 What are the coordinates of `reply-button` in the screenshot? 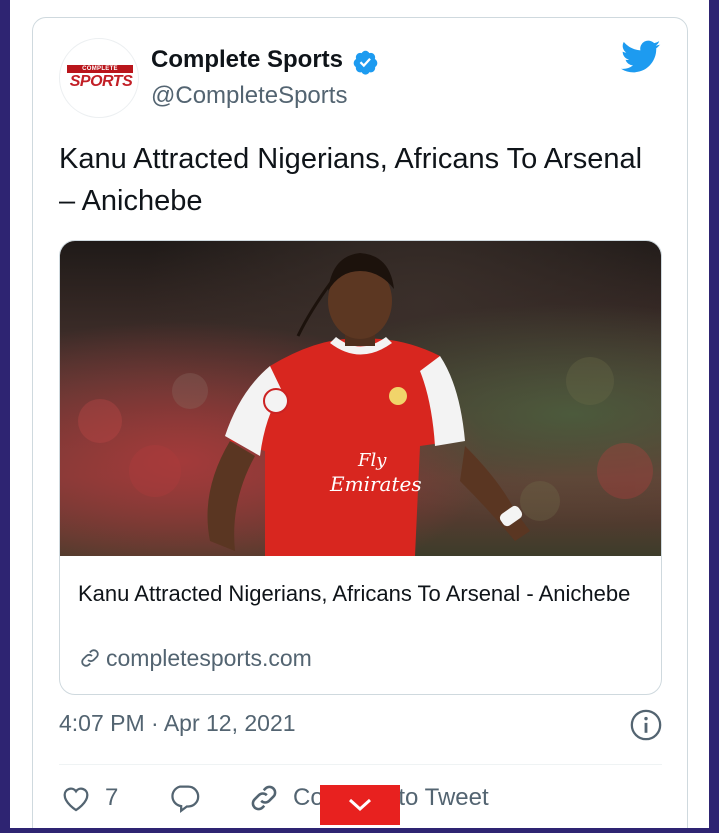 It's located at (184, 798).